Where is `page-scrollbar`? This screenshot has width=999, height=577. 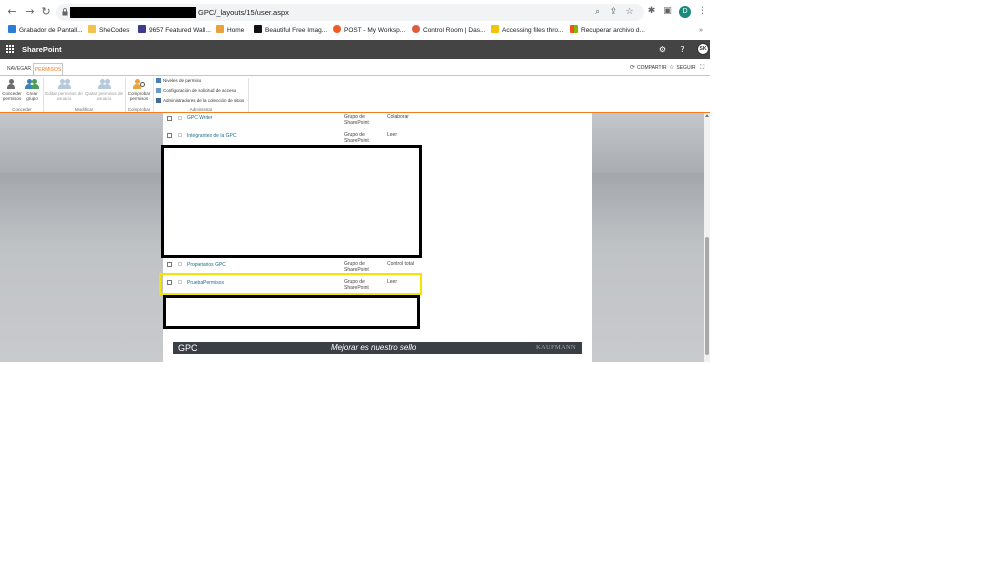 page-scrollbar is located at coordinates (707, 237).